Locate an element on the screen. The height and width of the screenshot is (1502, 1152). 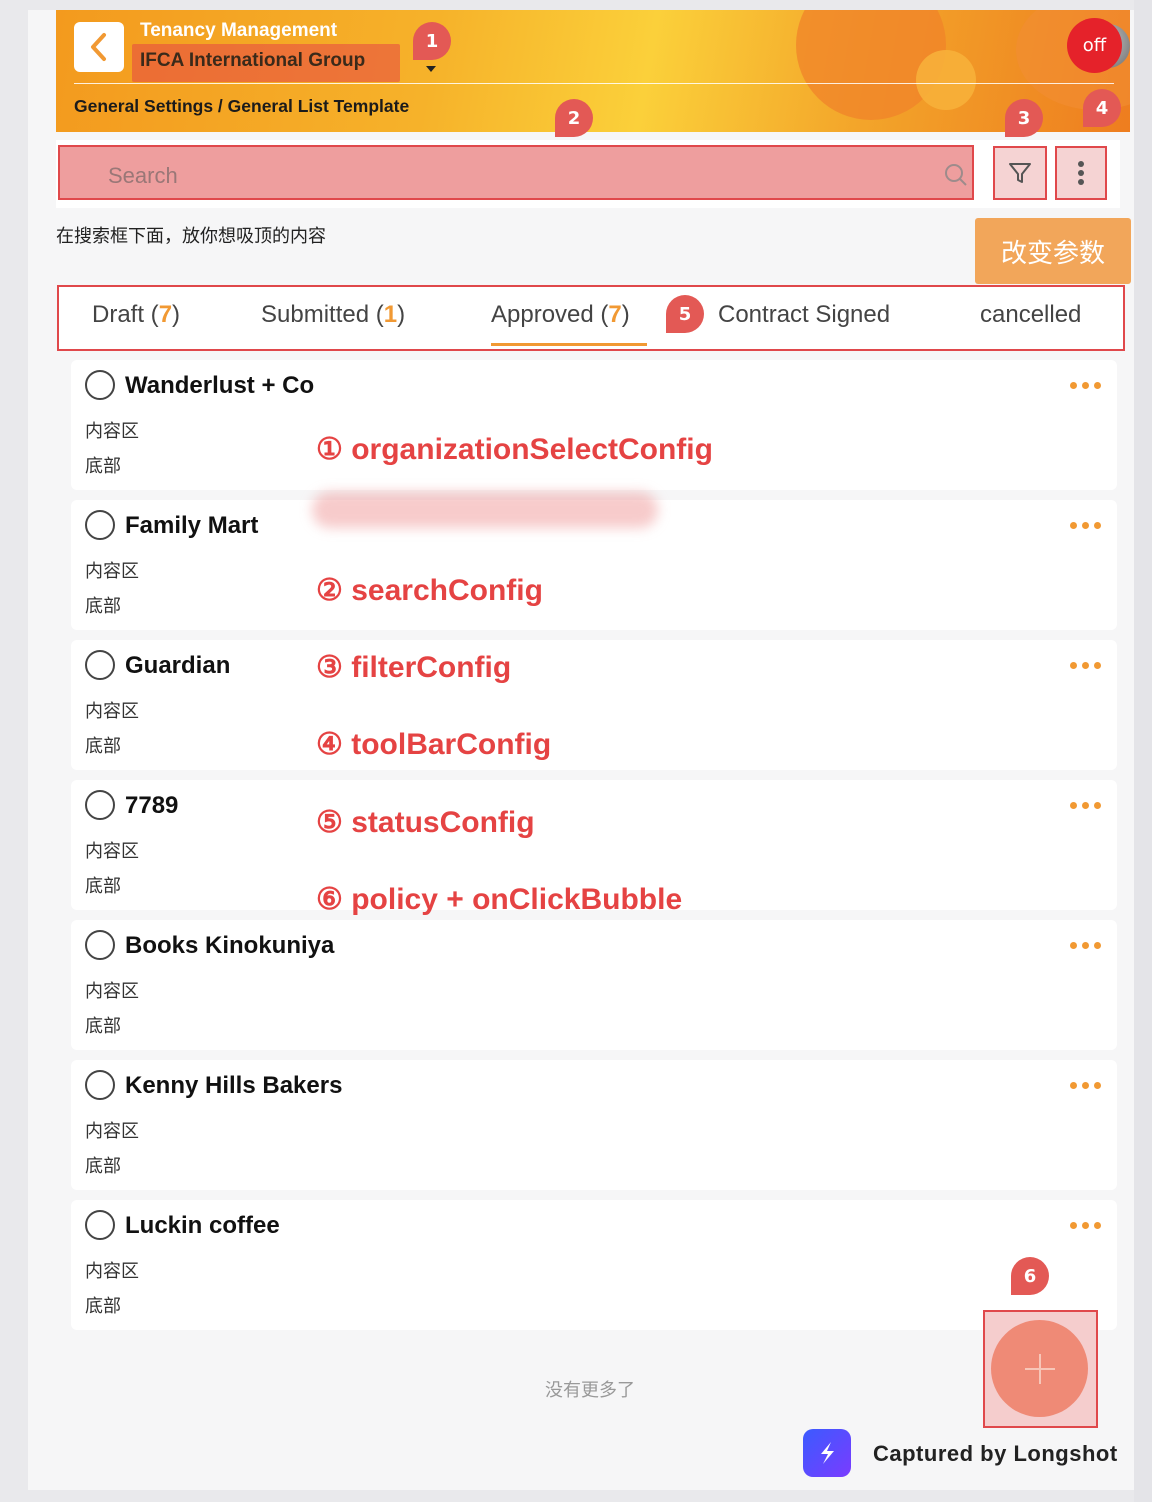
annotation-marker: 4 is located at coordinates (1102, 108).